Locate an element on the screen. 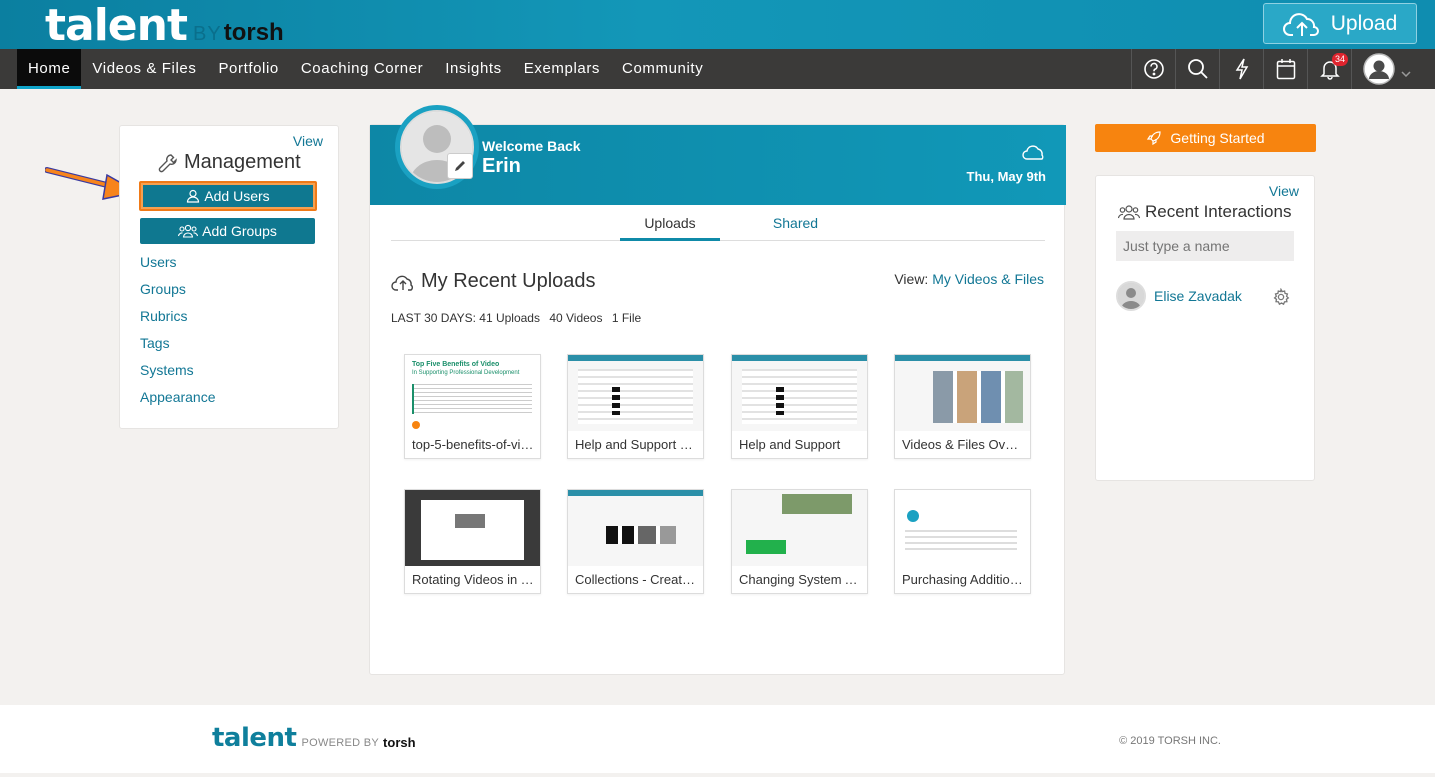  edit-avatar-button is located at coordinates (460, 166).